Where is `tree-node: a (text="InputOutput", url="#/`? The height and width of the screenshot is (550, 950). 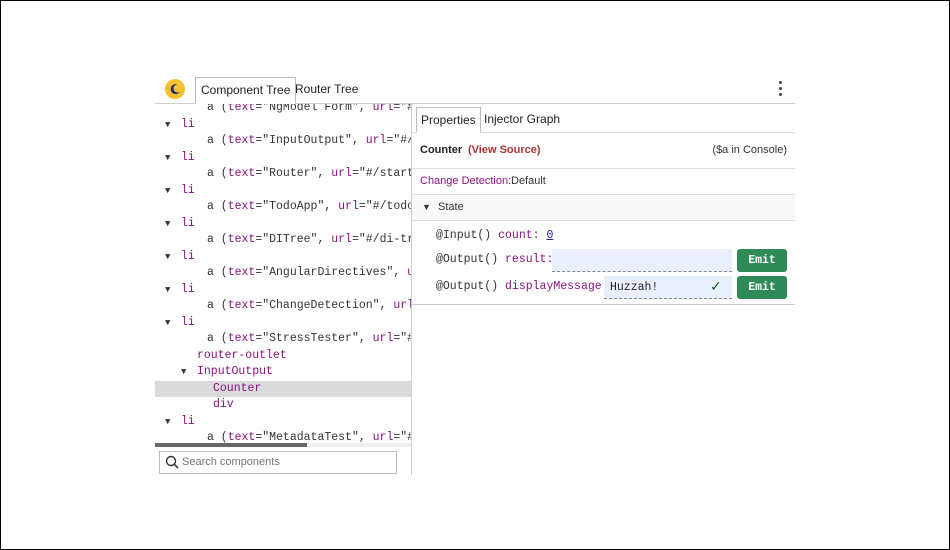
tree-node: a (text="InputOutput", url="#/ is located at coordinates (283, 141).